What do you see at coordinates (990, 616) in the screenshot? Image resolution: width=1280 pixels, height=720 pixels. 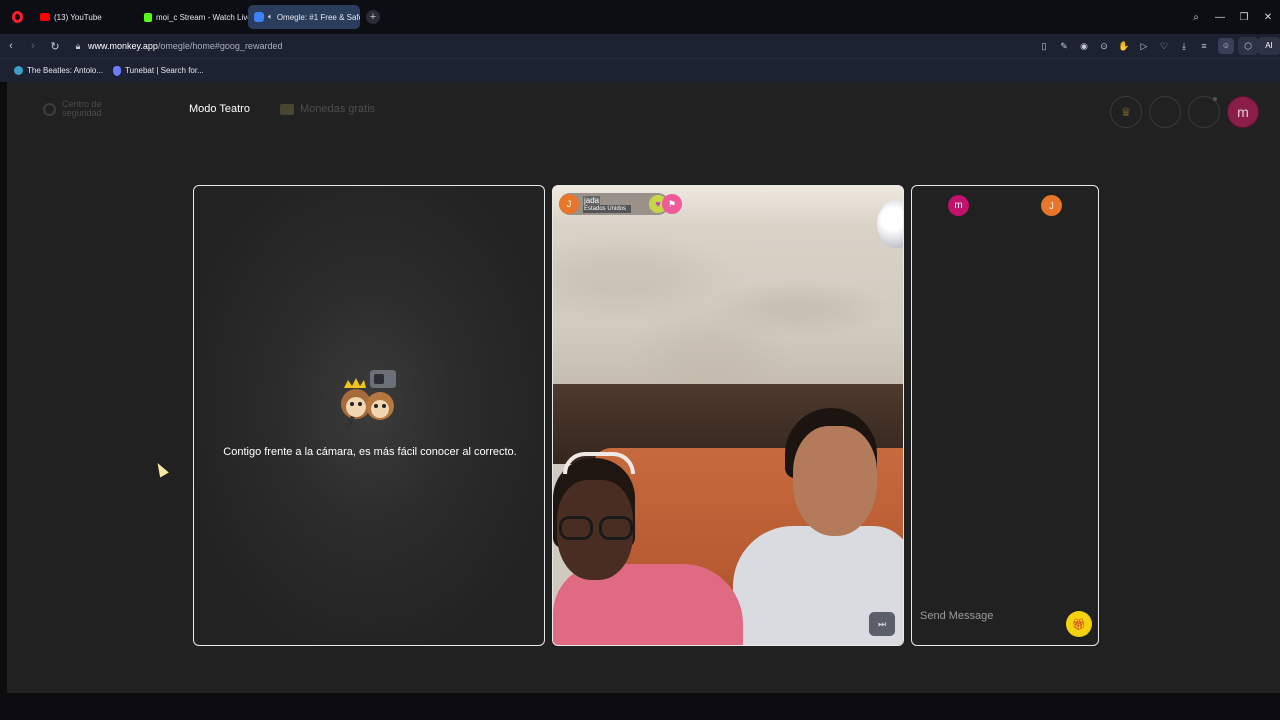 I see `send-message-input` at bounding box center [990, 616].